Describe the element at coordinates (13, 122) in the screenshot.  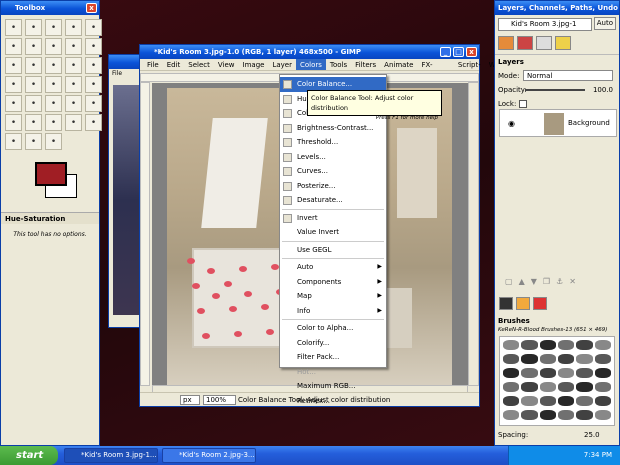
I see `airbrush-icon: •` at that location.